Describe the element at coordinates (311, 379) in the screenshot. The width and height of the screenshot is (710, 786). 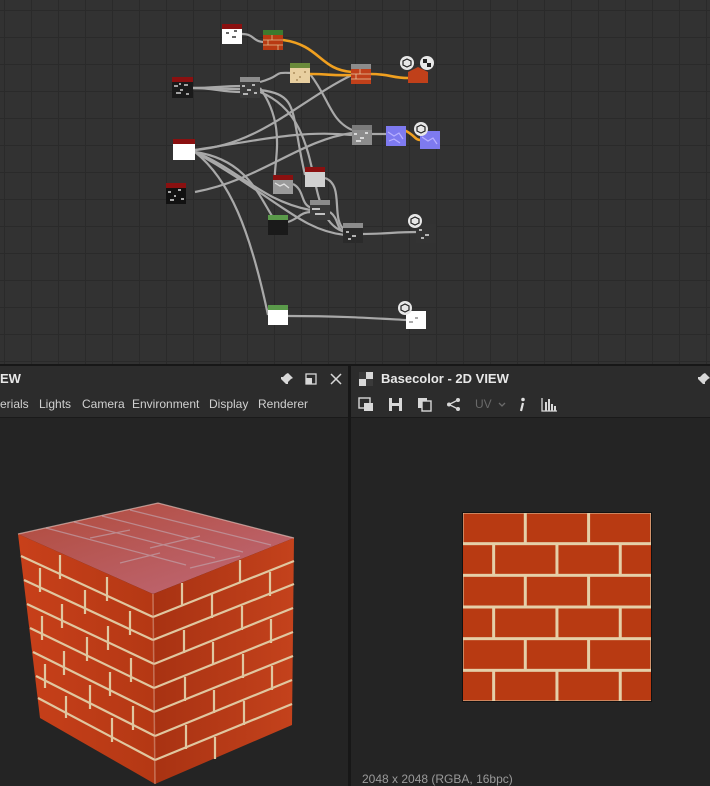
I see `maximize-icon` at that location.